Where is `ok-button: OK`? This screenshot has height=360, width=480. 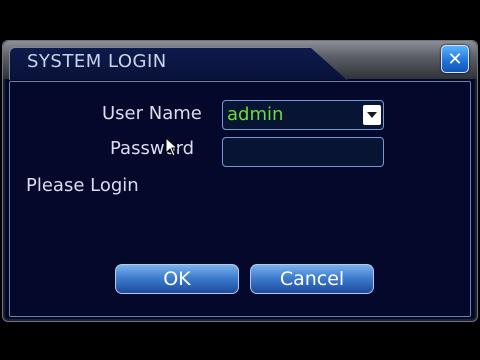 ok-button: OK is located at coordinates (177, 279).